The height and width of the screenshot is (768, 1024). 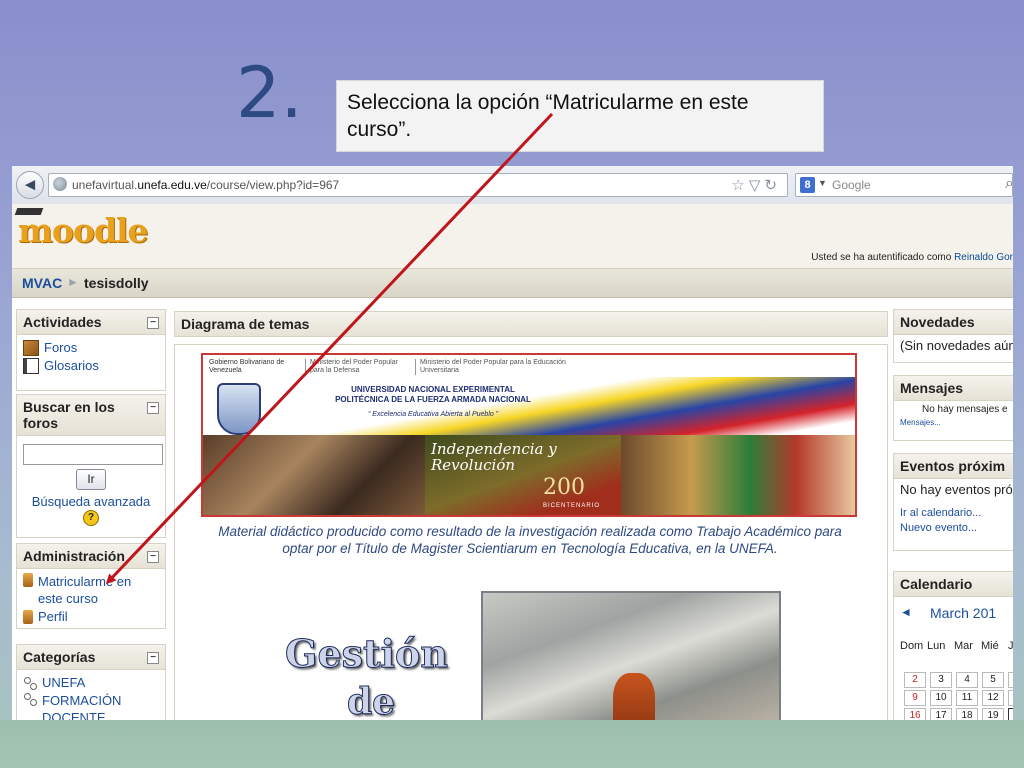 What do you see at coordinates (963, 646) in the screenshot?
I see `weekday-label: Mar` at bounding box center [963, 646].